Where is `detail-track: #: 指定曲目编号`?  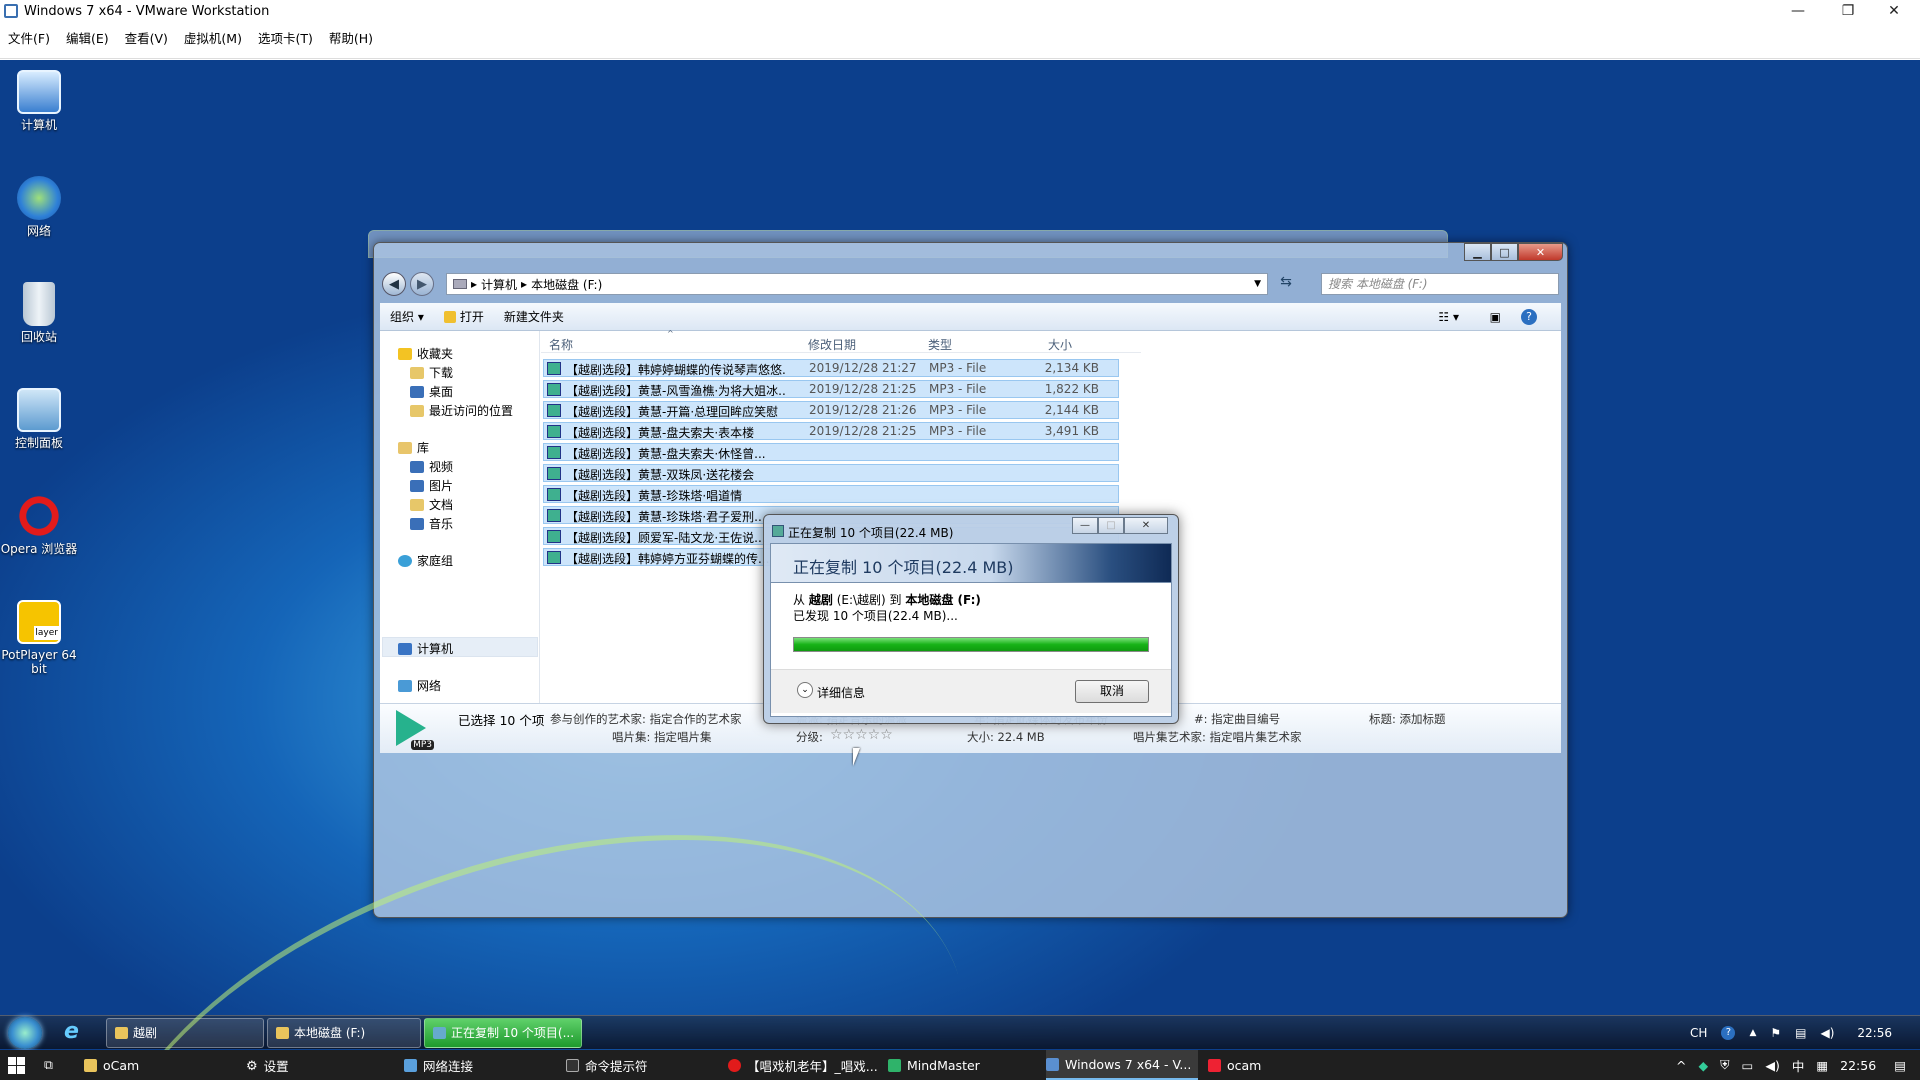
detail-track: #: 指定曲目编号 is located at coordinates (1237, 719).